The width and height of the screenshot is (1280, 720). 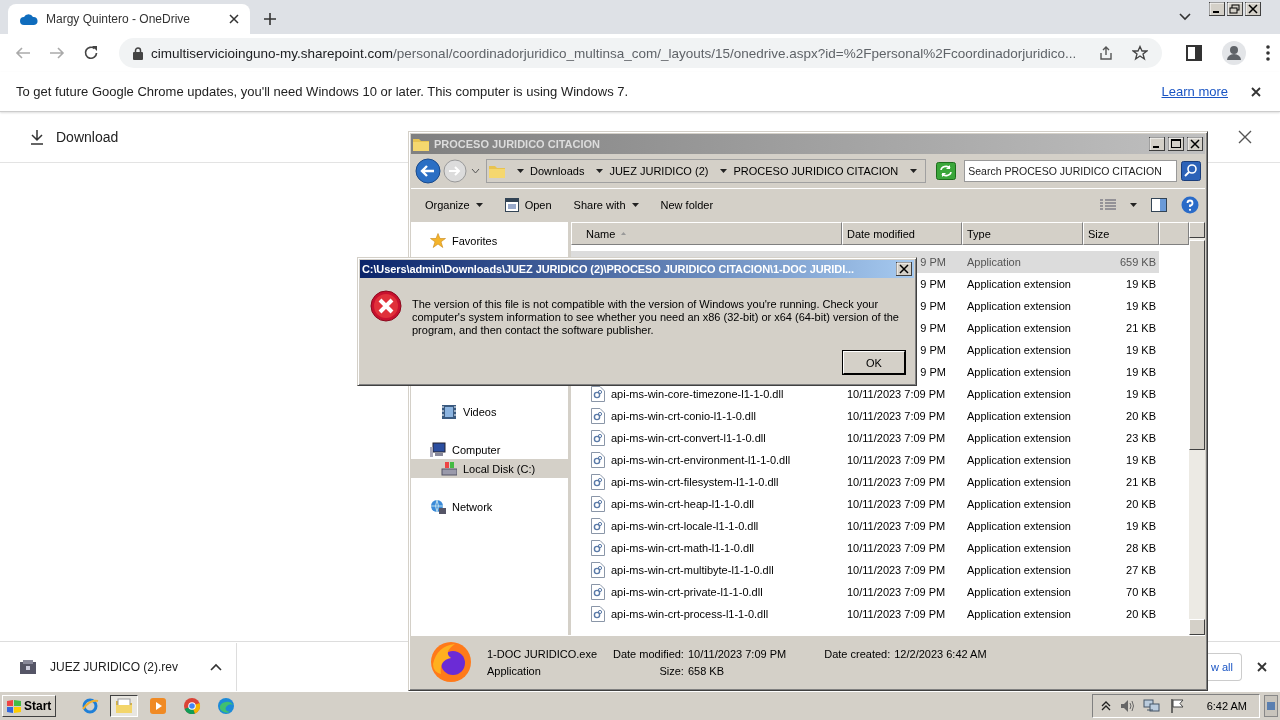 What do you see at coordinates (1140, 592) in the screenshot?
I see `table-cell-text: 70 KB` at bounding box center [1140, 592].